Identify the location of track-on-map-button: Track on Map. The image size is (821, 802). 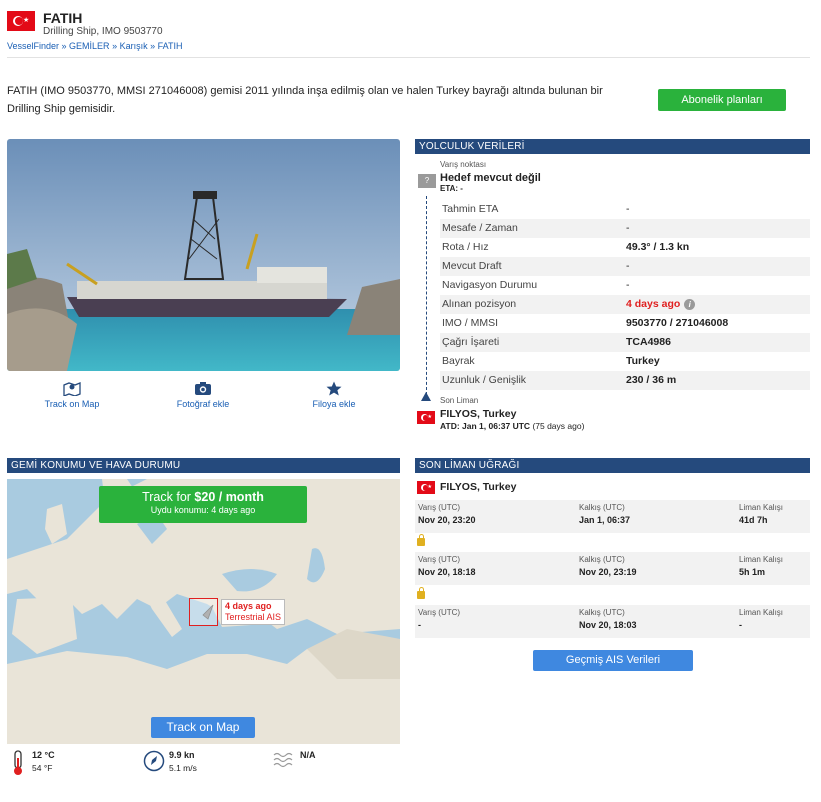
(203, 727).